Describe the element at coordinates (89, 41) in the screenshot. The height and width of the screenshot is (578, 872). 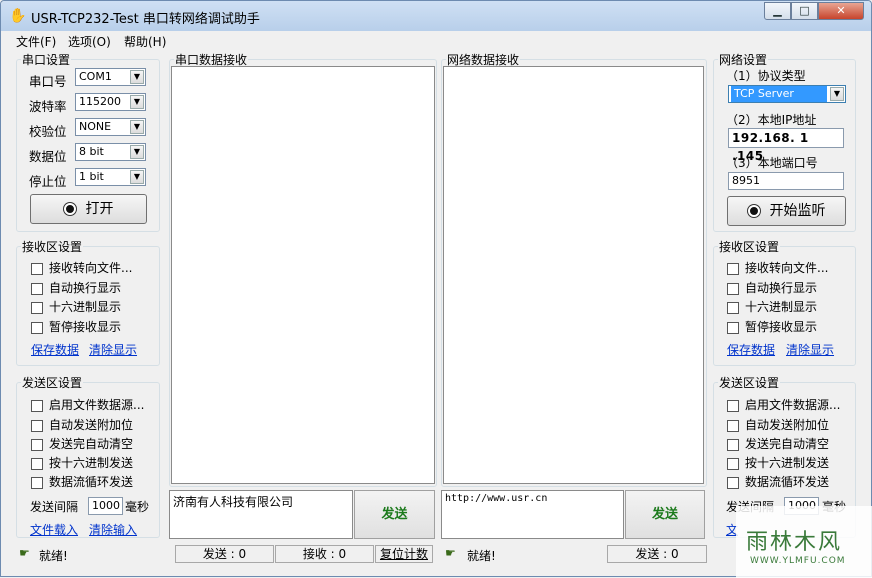
I see `menu-options: 选项(O)` at that location.